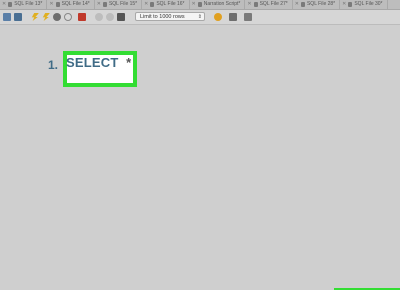  Describe the element at coordinates (248, 17) in the screenshot. I see `invisible-chars-icon` at that location.